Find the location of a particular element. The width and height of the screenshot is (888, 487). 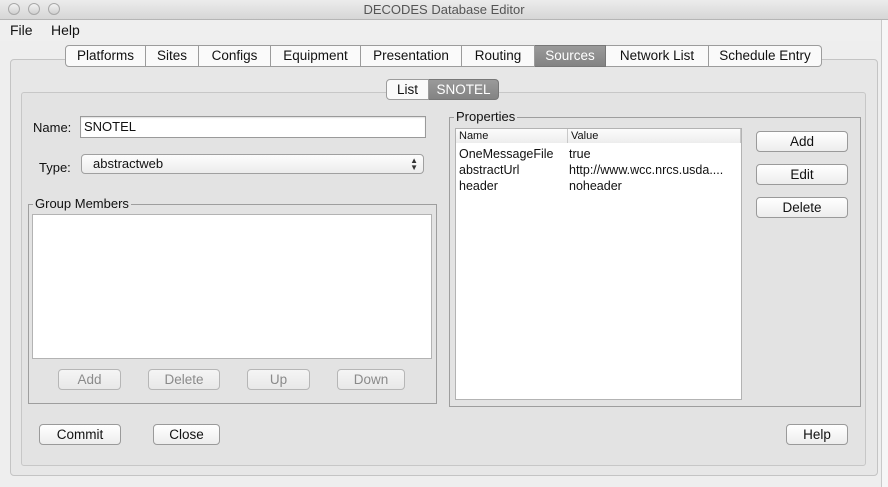

name-field: SNOTEL is located at coordinates (253, 127).